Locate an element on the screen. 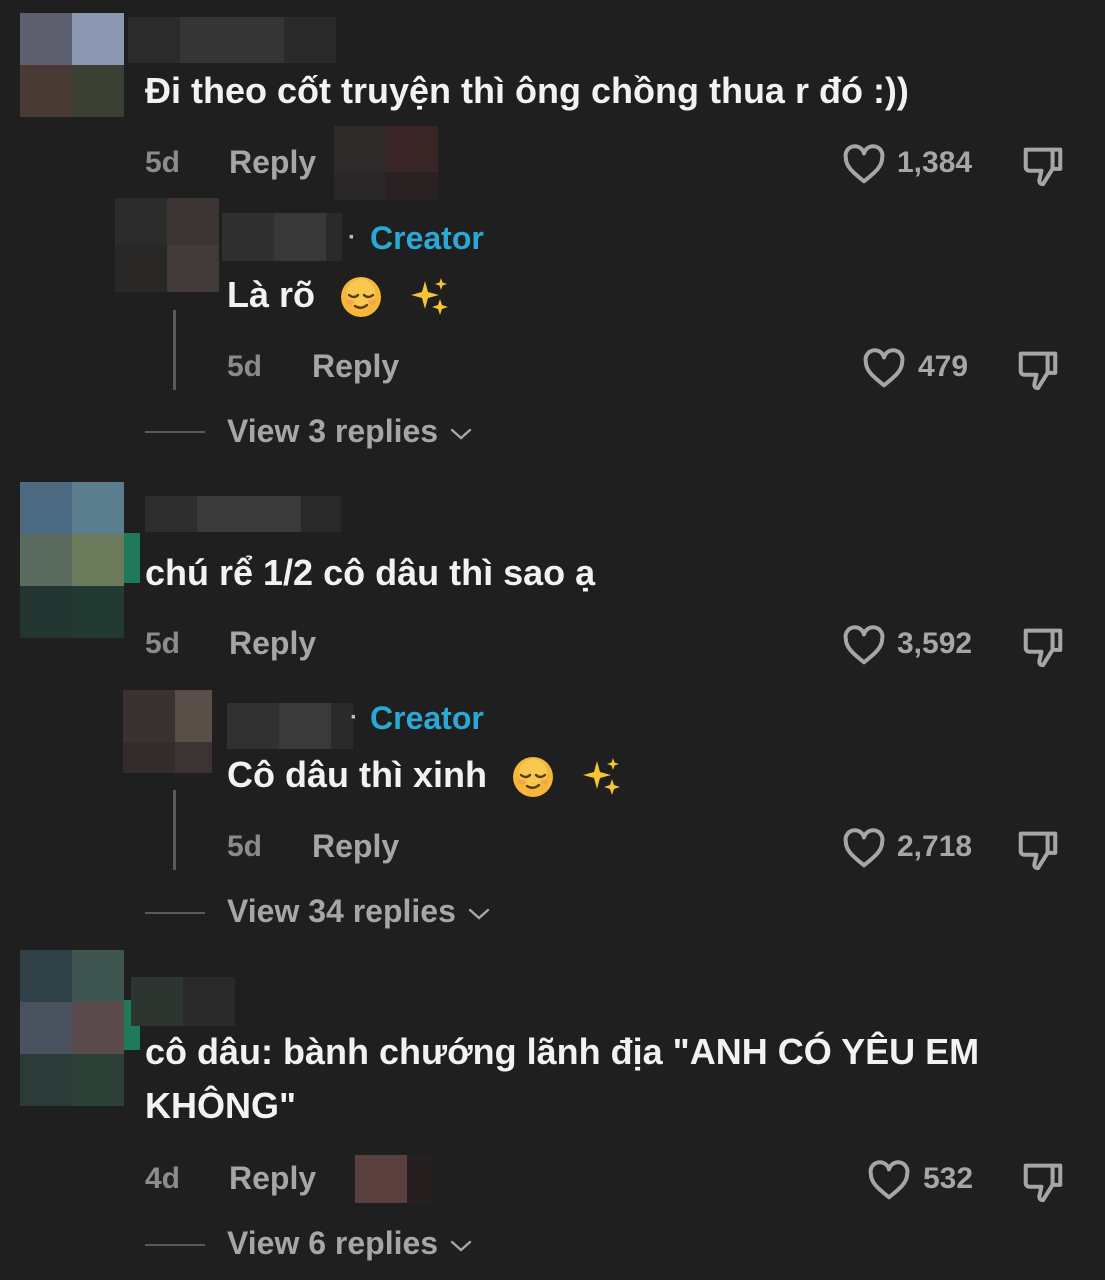  avatar-accent is located at coordinates (132, 558).